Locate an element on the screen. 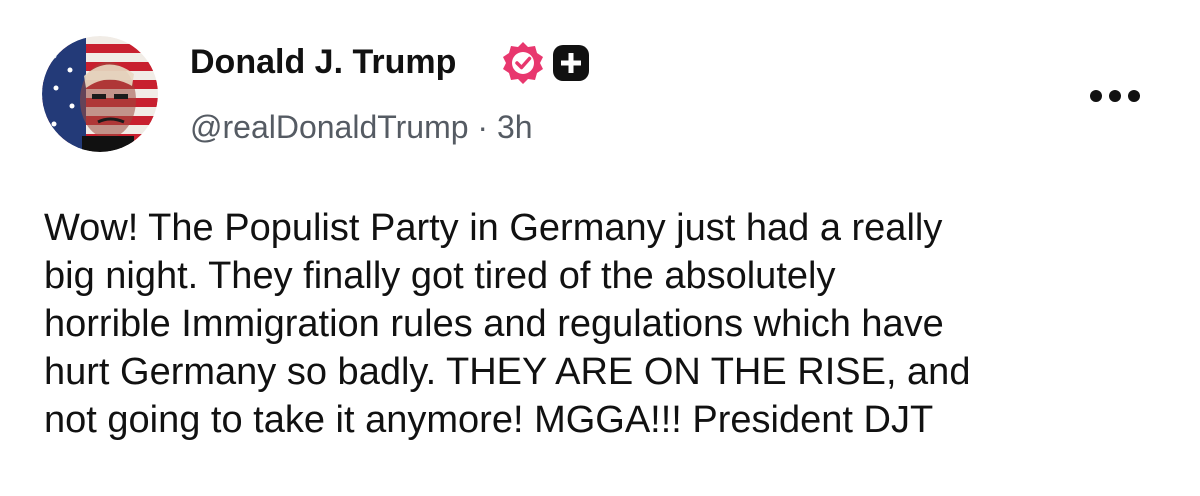 The image size is (1200, 496). author-meta: @realDonaldTrump · 3h is located at coordinates (361, 127).